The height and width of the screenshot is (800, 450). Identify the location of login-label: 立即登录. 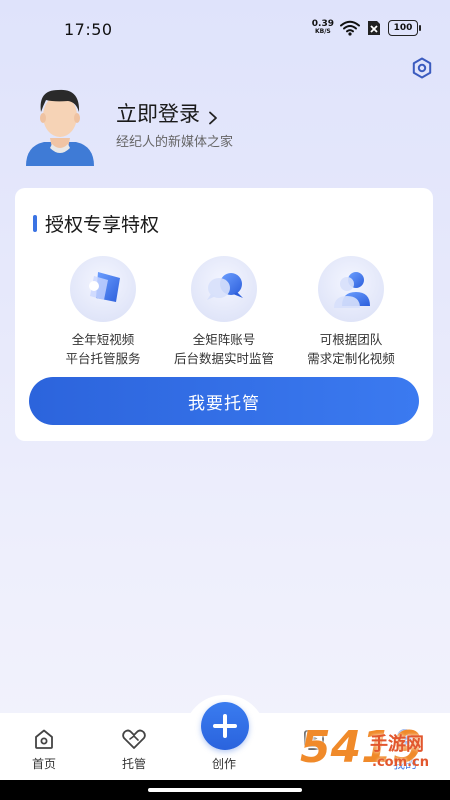
(158, 114).